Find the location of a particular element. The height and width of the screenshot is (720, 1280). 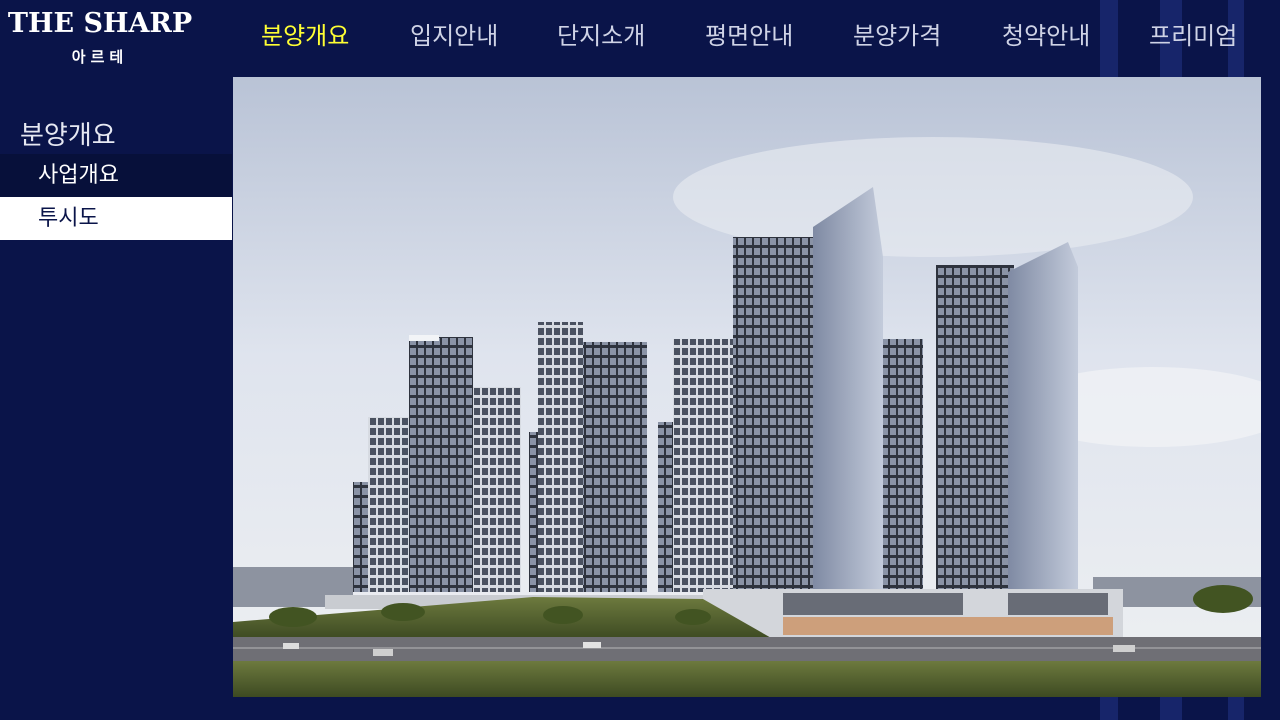

logo-subtitle: 아르테 is located at coordinates (100, 57).